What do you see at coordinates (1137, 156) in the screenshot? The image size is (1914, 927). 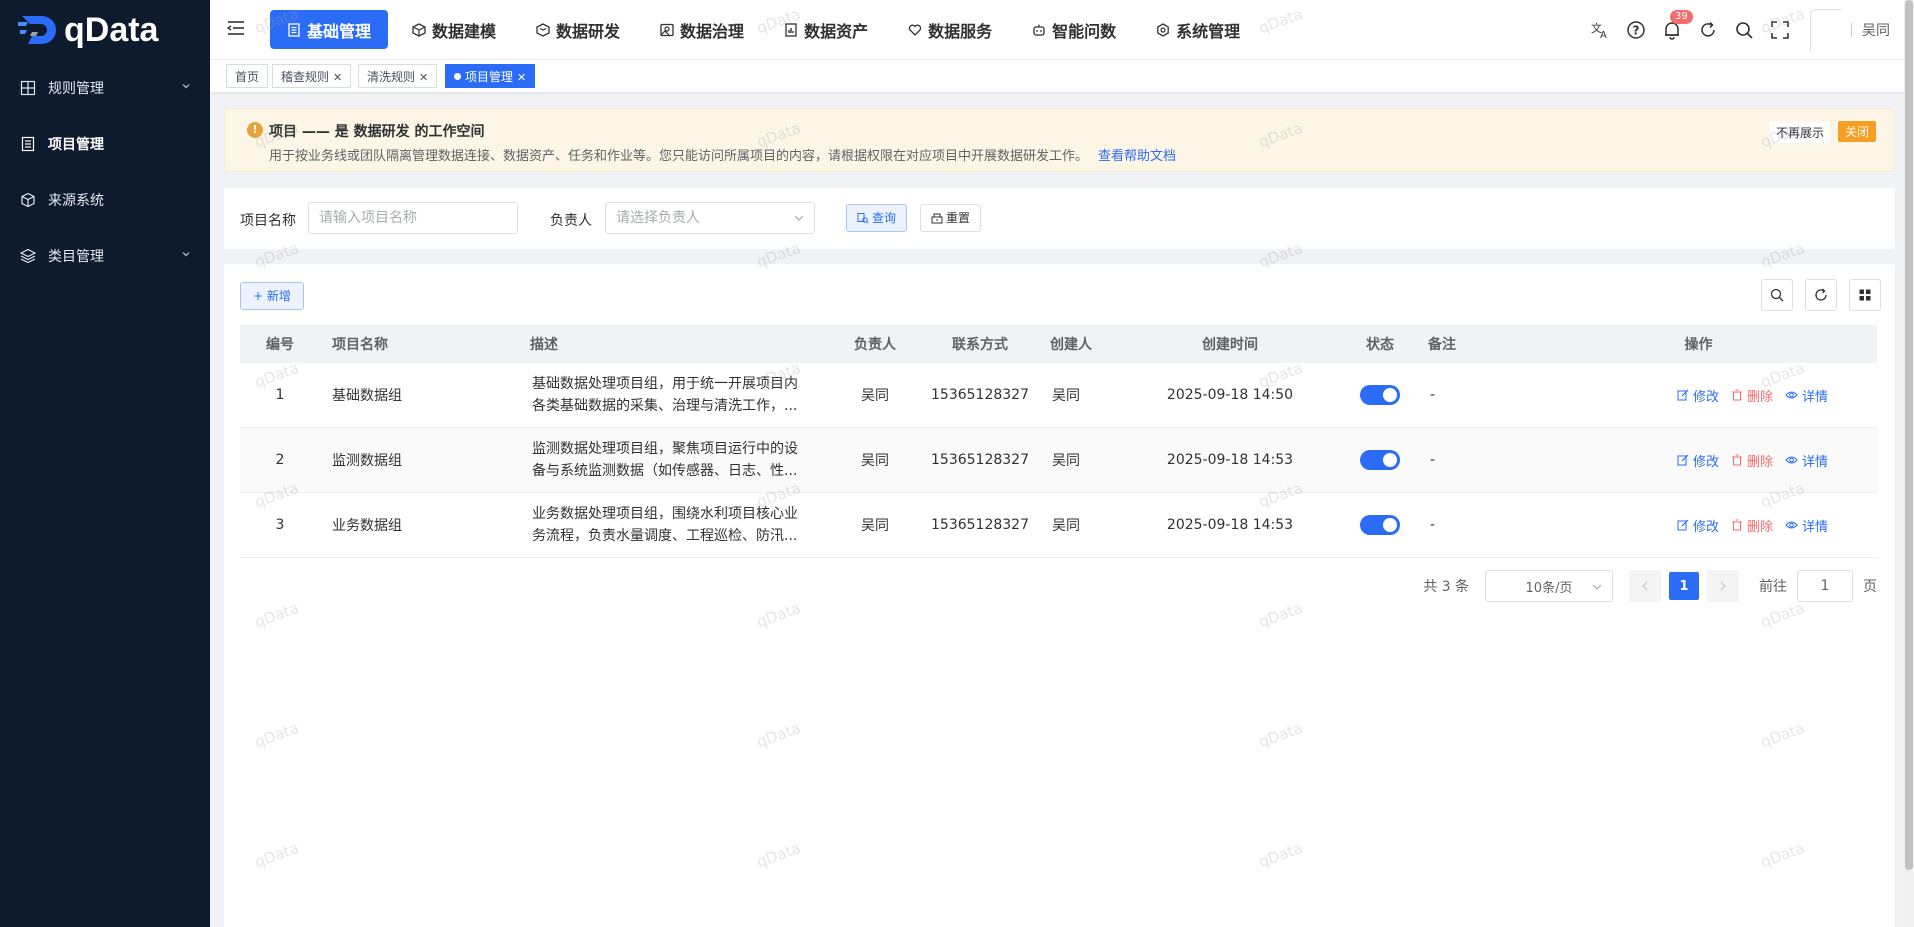 I see `help-doc-link: 查看帮助文档` at bounding box center [1137, 156].